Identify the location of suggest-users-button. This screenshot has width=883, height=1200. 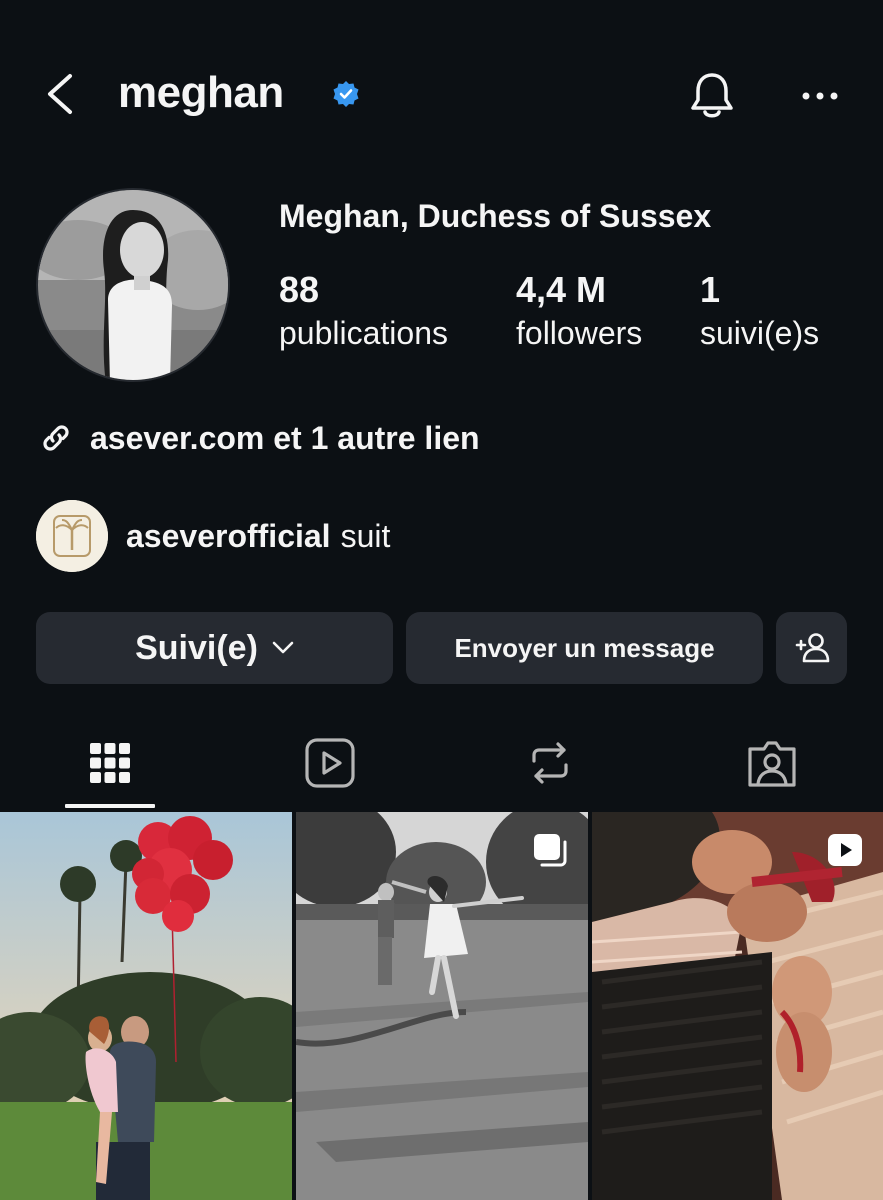
(811, 648).